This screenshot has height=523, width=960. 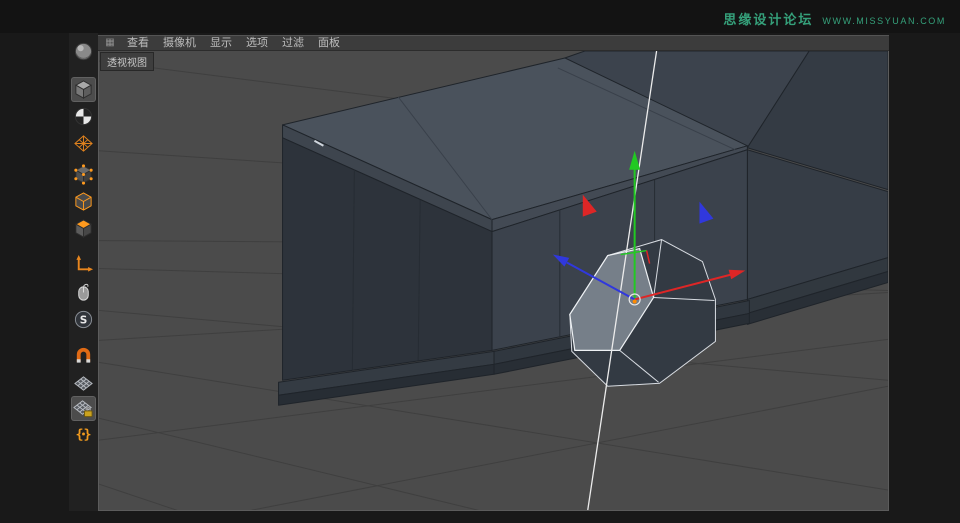 I want to click on gizmo-center-dot, so click(x=634, y=301).